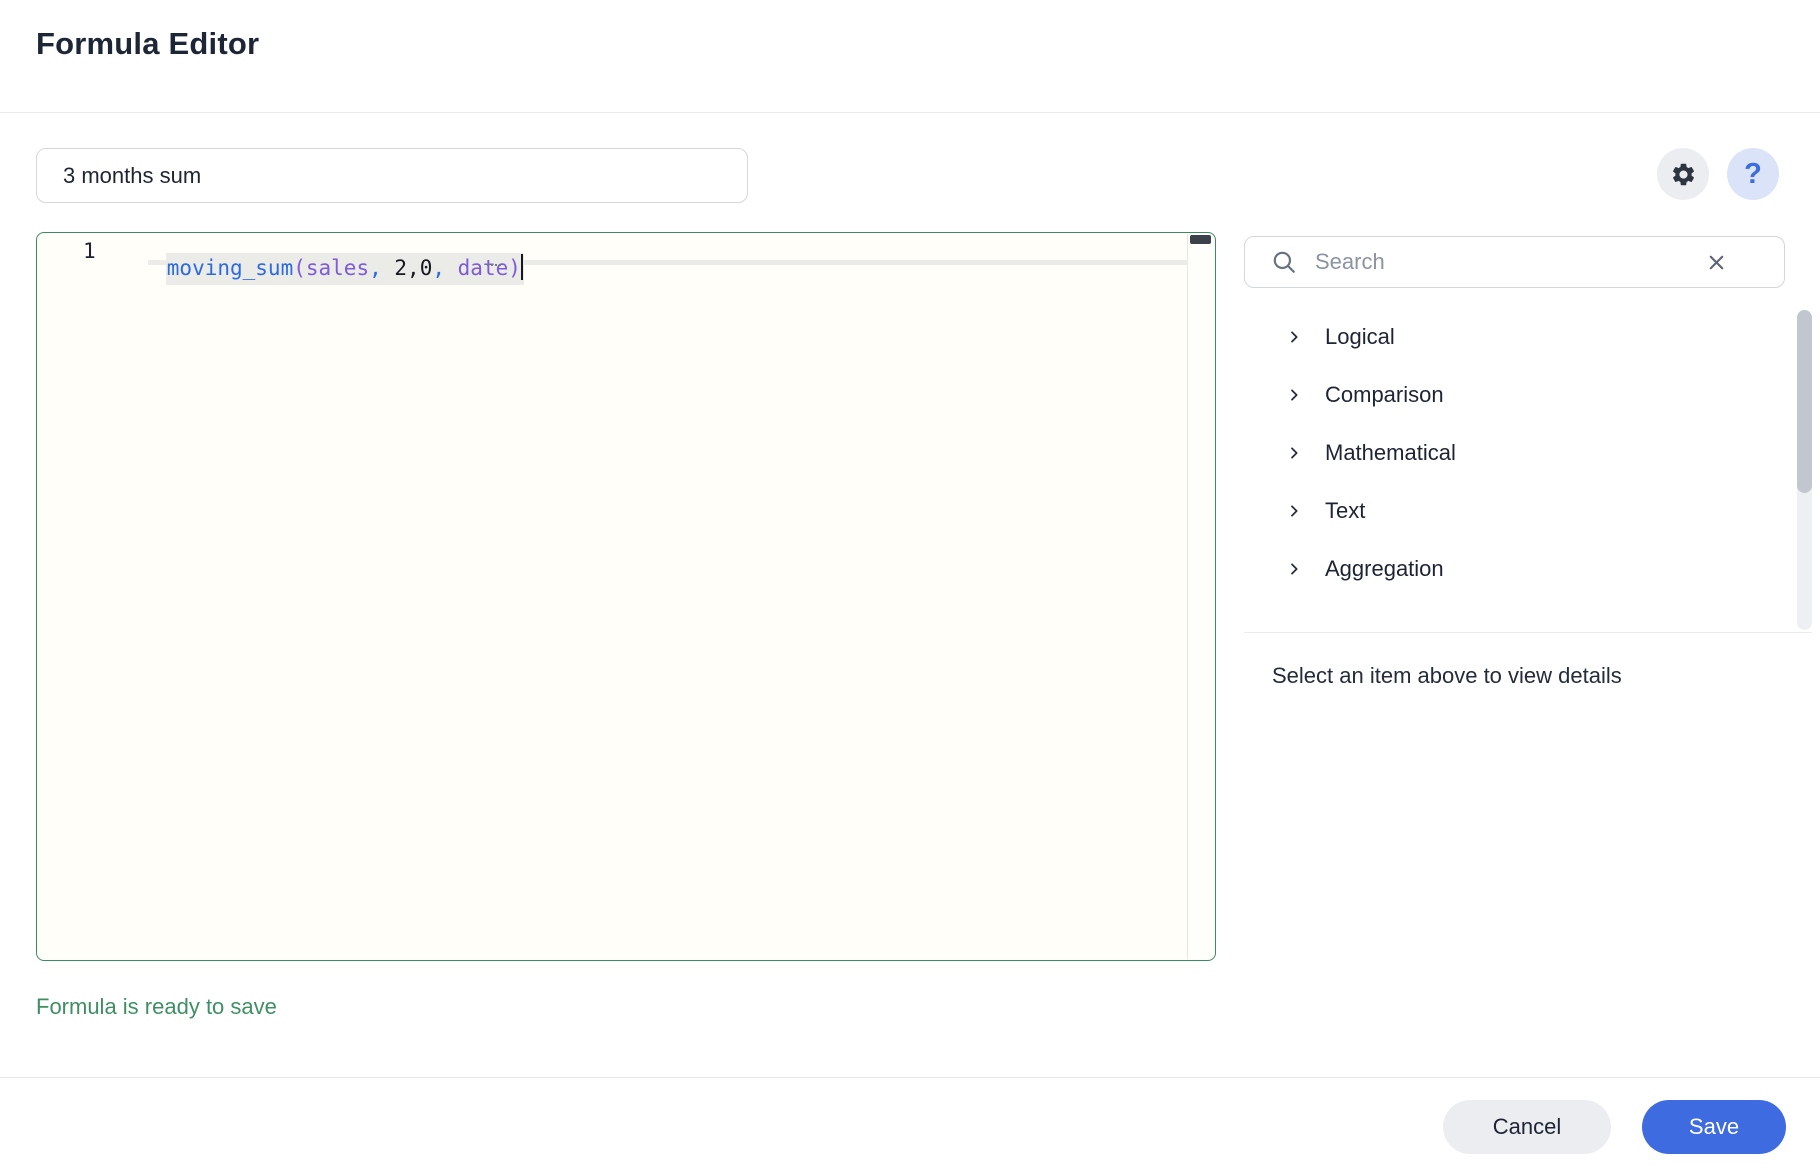  I want to click on editor-scrollbar-track, so click(1200, 596).